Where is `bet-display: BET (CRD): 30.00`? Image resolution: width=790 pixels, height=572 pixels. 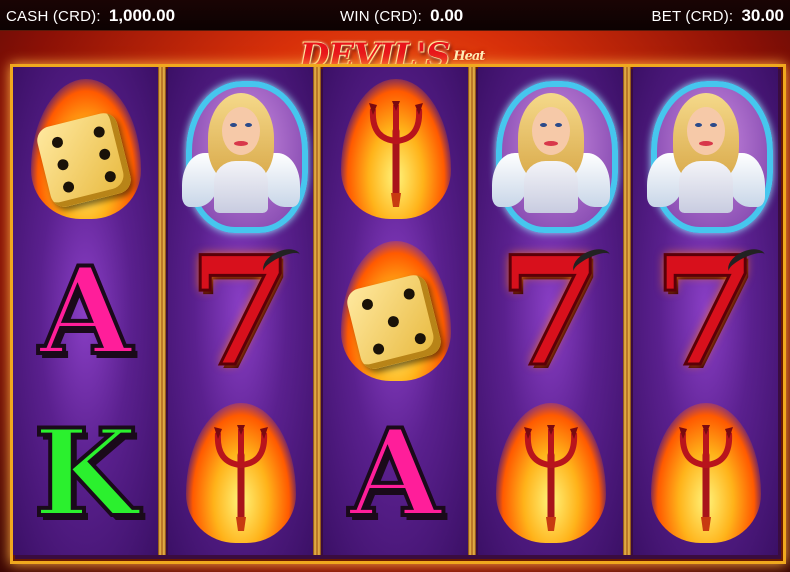
bet-display: BET (CRD): 30.00 is located at coordinates (718, 16).